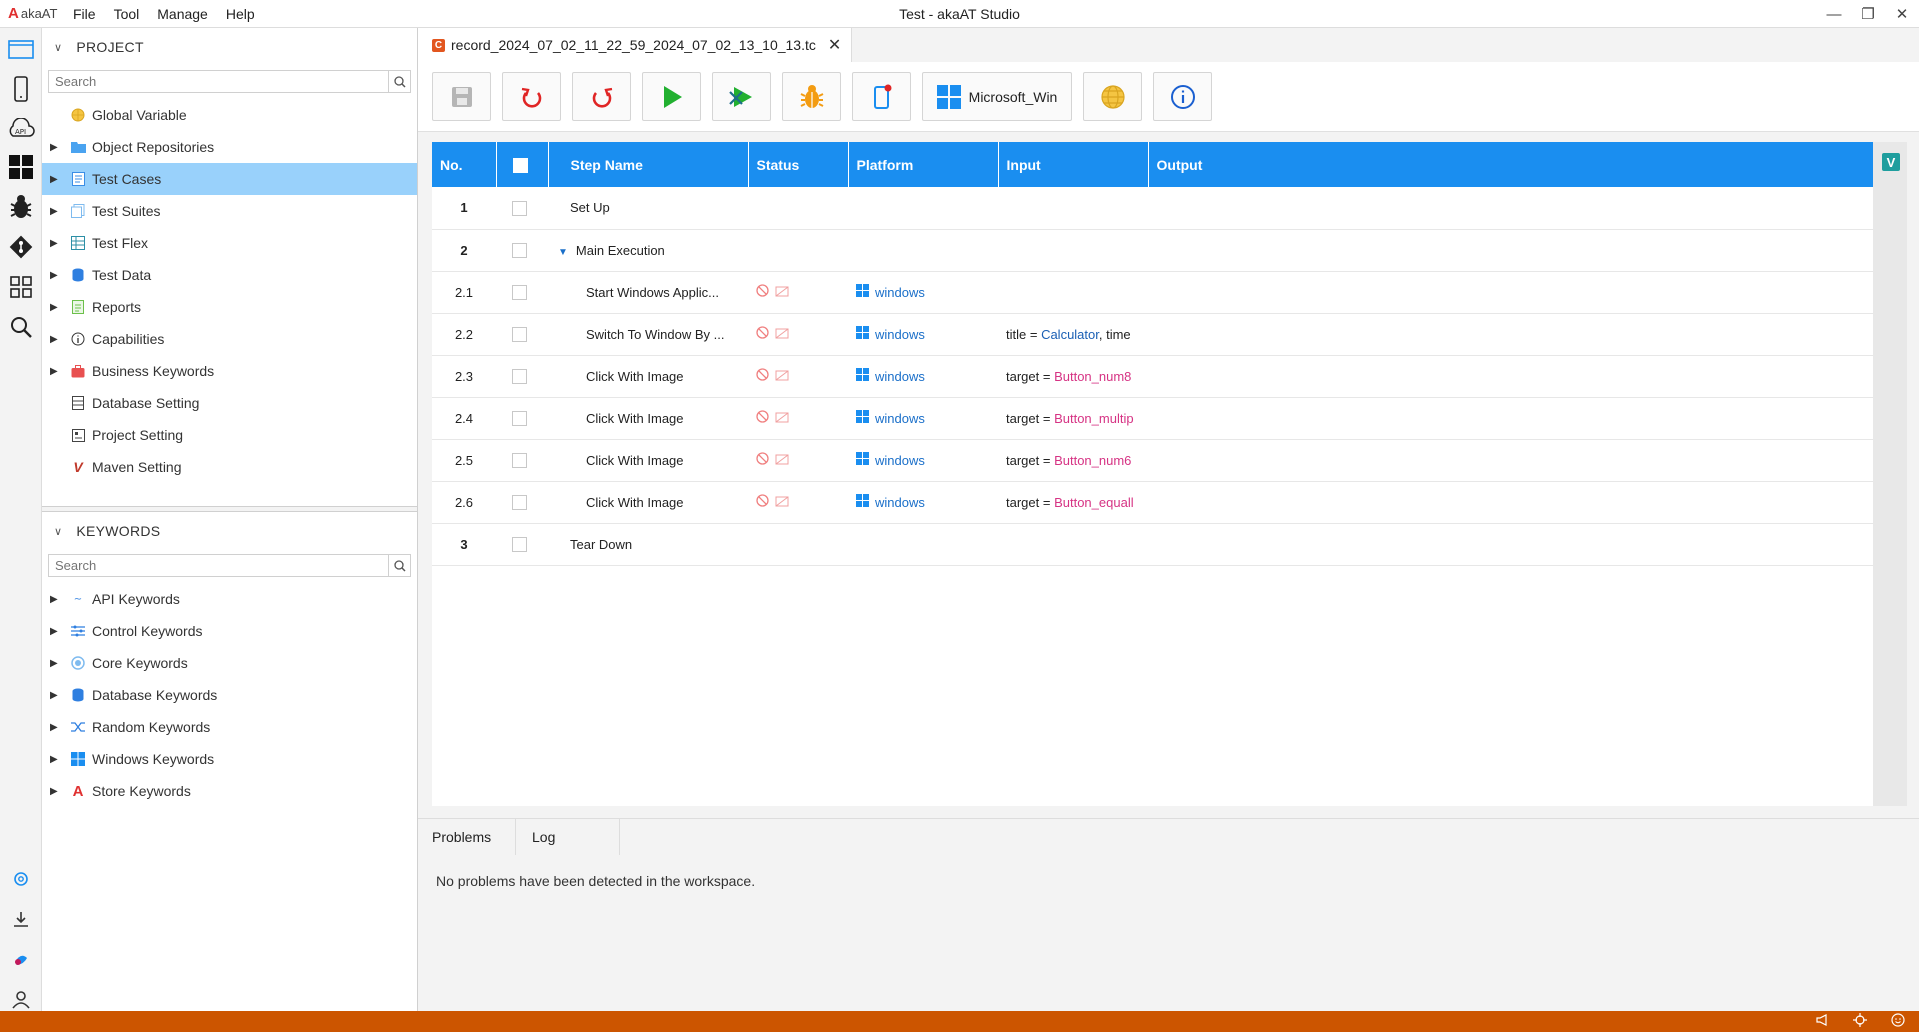  Describe the element at coordinates (229, 147) in the screenshot. I see `tree-item-object-repositories: ▶ Object Repositories` at that location.